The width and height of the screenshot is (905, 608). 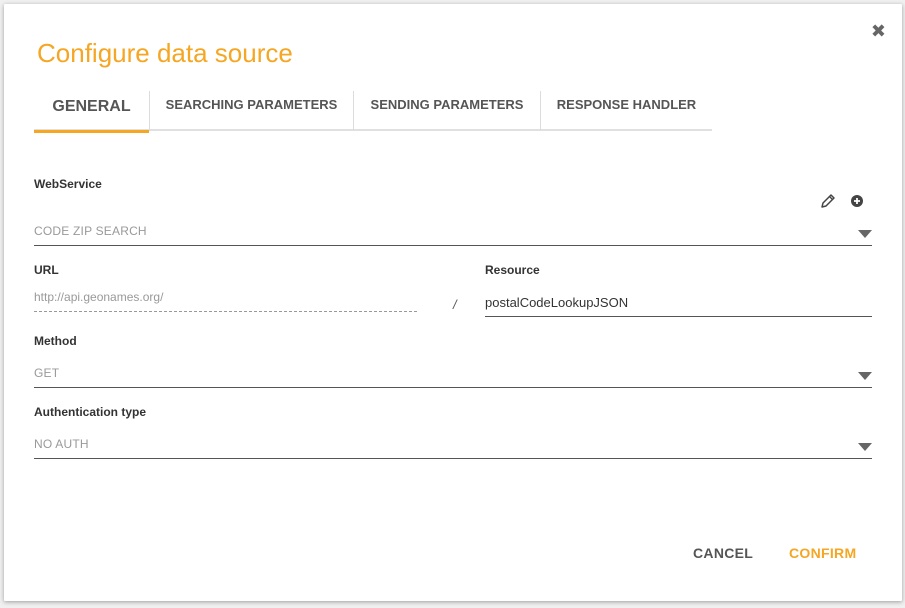 I want to click on cancel-button: CANCEL, so click(x=723, y=553).